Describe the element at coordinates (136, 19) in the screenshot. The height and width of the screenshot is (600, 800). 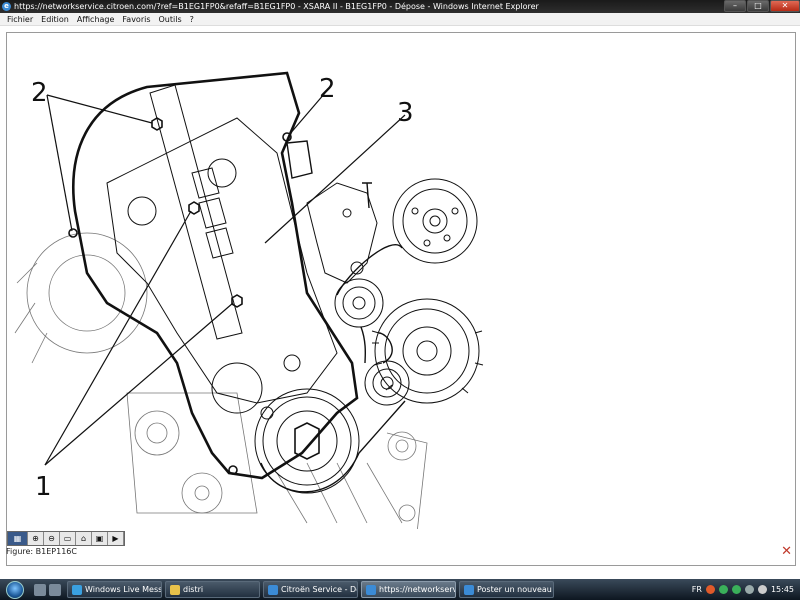
I see `menu-favoris: Favoris` at that location.